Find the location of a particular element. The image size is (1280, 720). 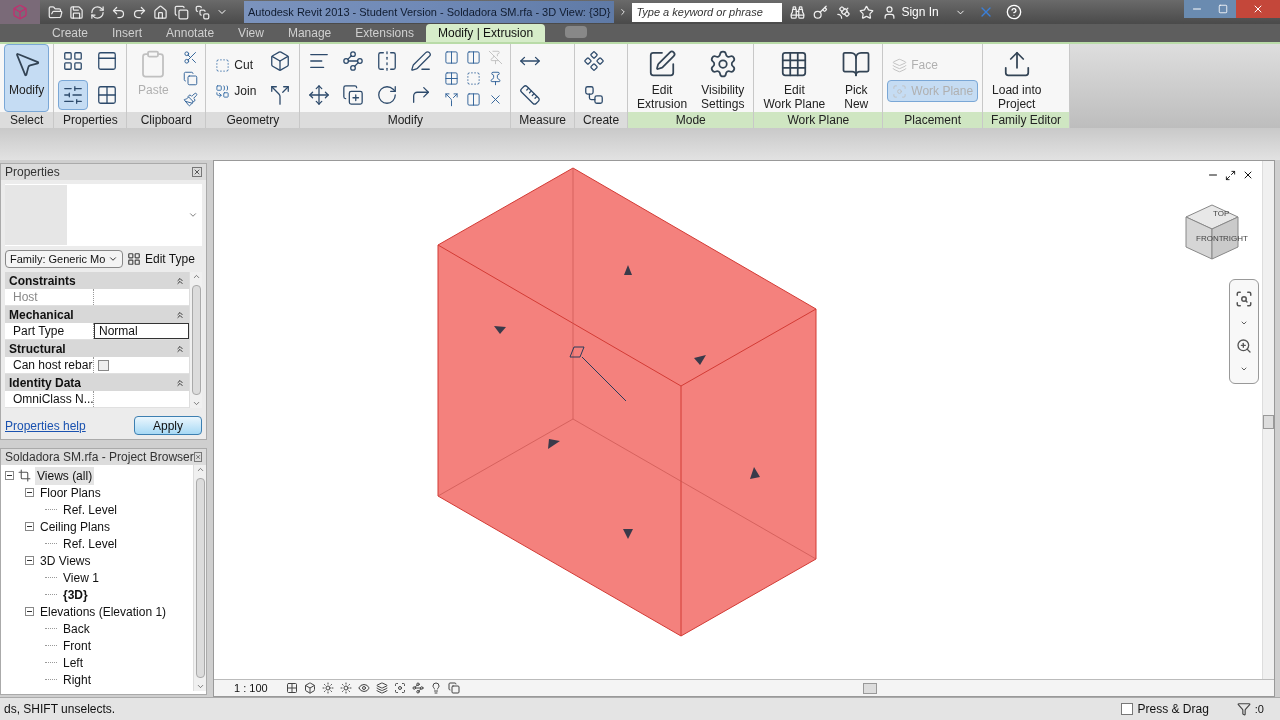

tree-item: 3D Views is located at coordinates (65, 560).